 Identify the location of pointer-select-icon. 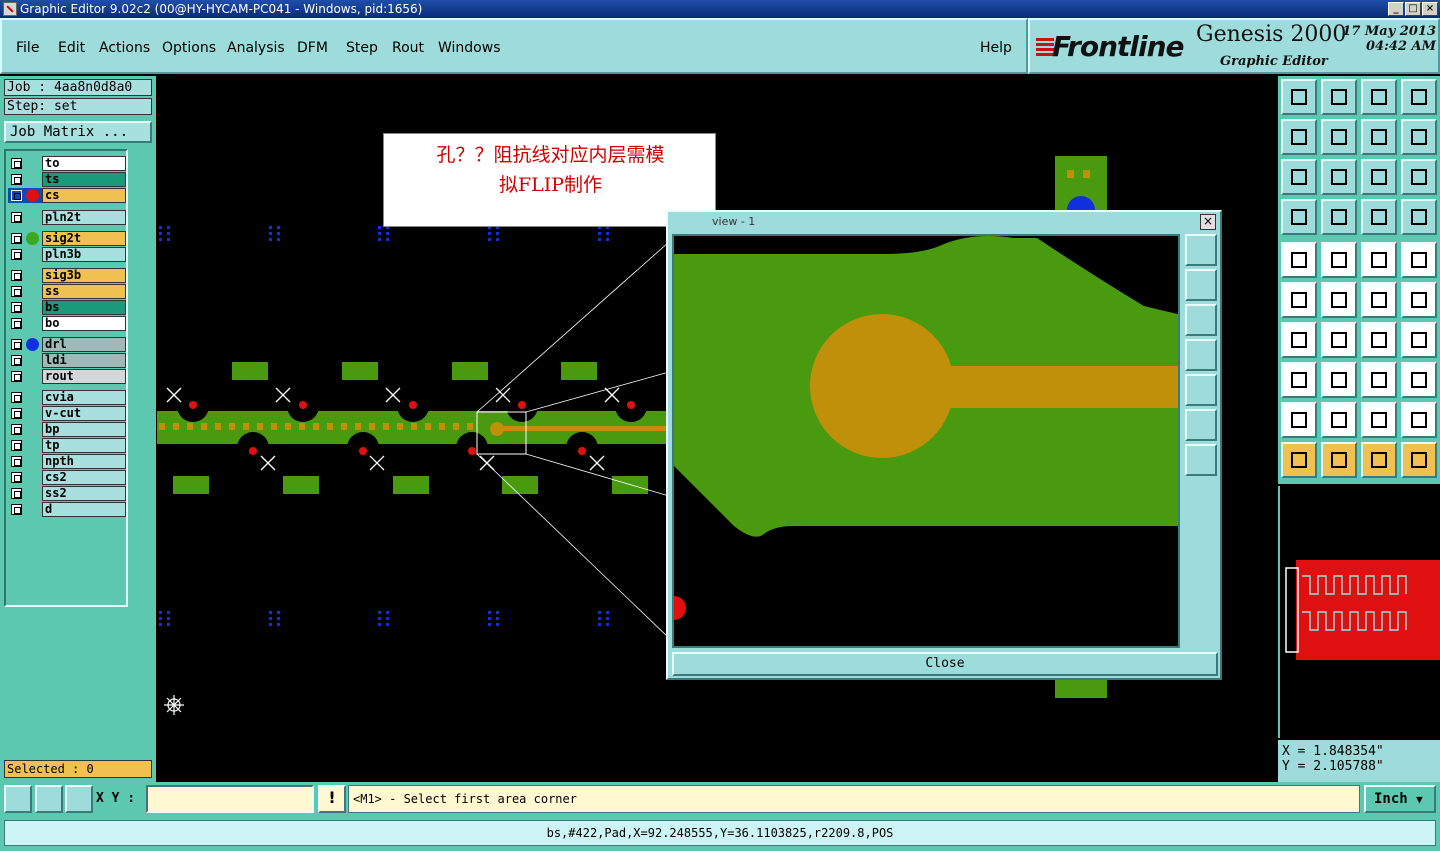
(1299, 460).